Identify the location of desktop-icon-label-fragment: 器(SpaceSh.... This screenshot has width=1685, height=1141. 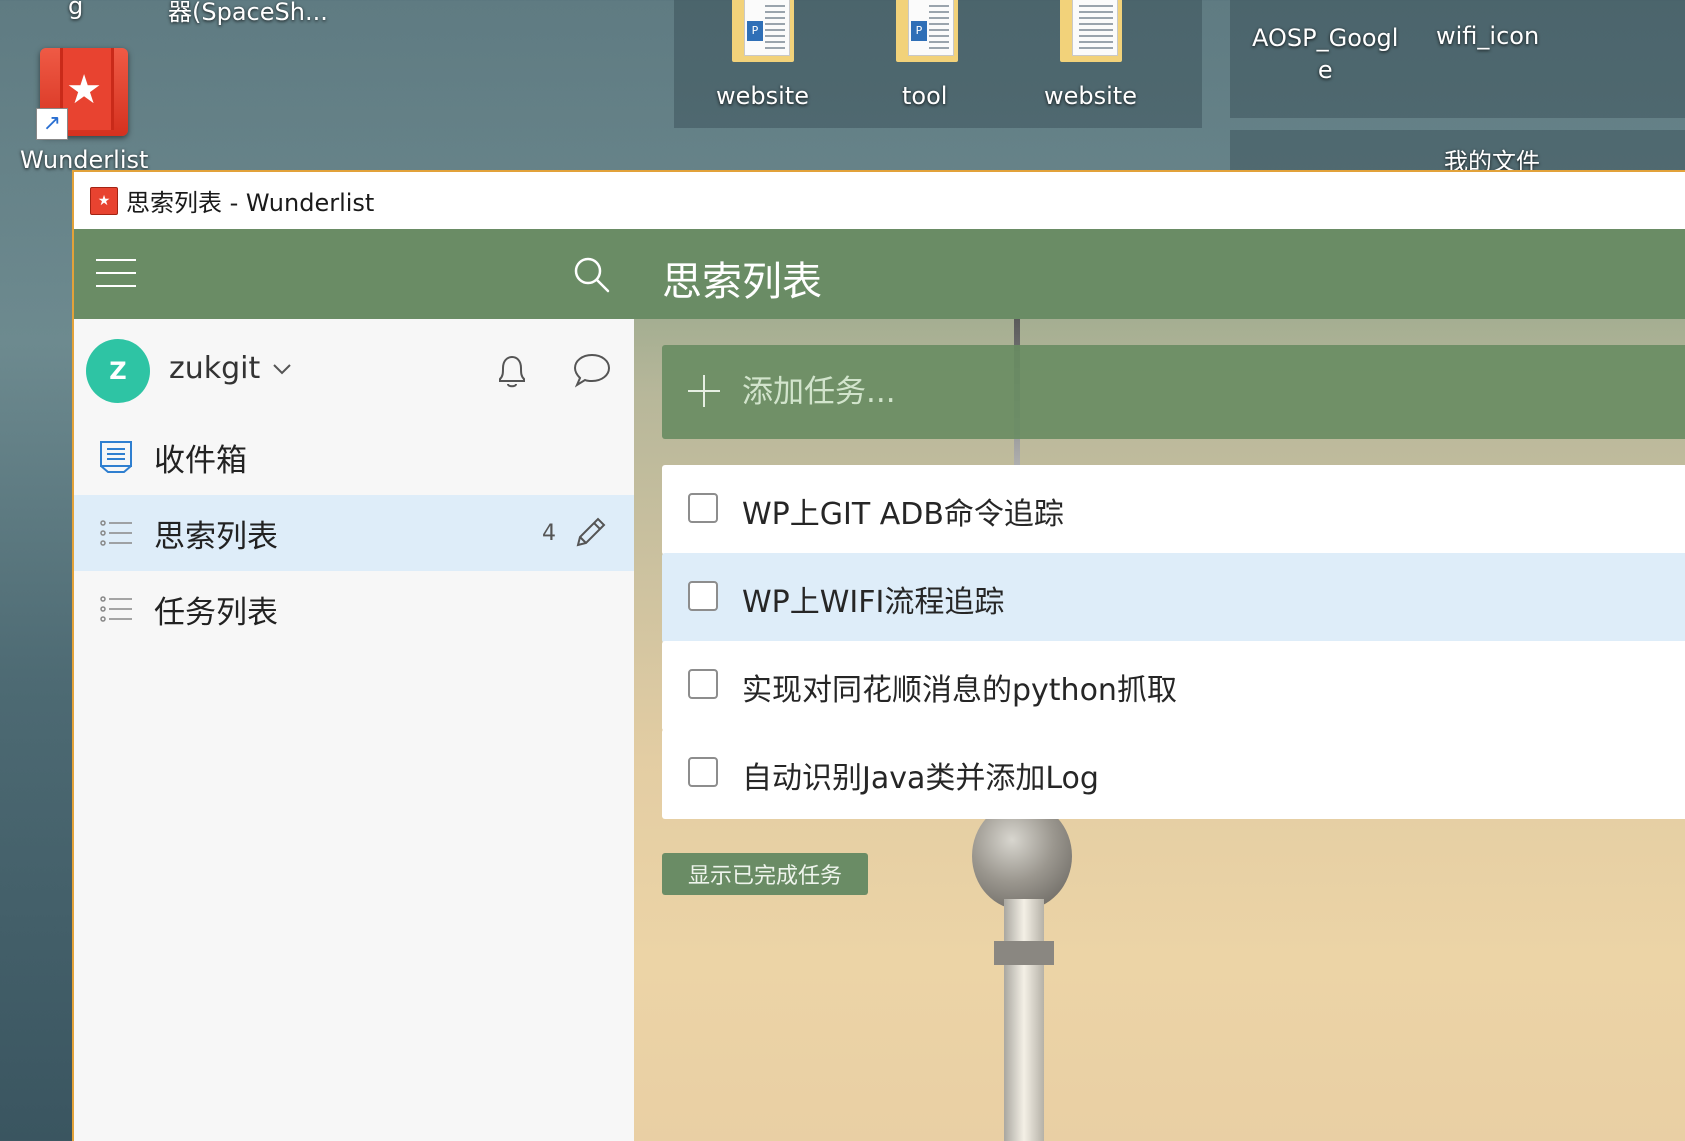
(248, 13).